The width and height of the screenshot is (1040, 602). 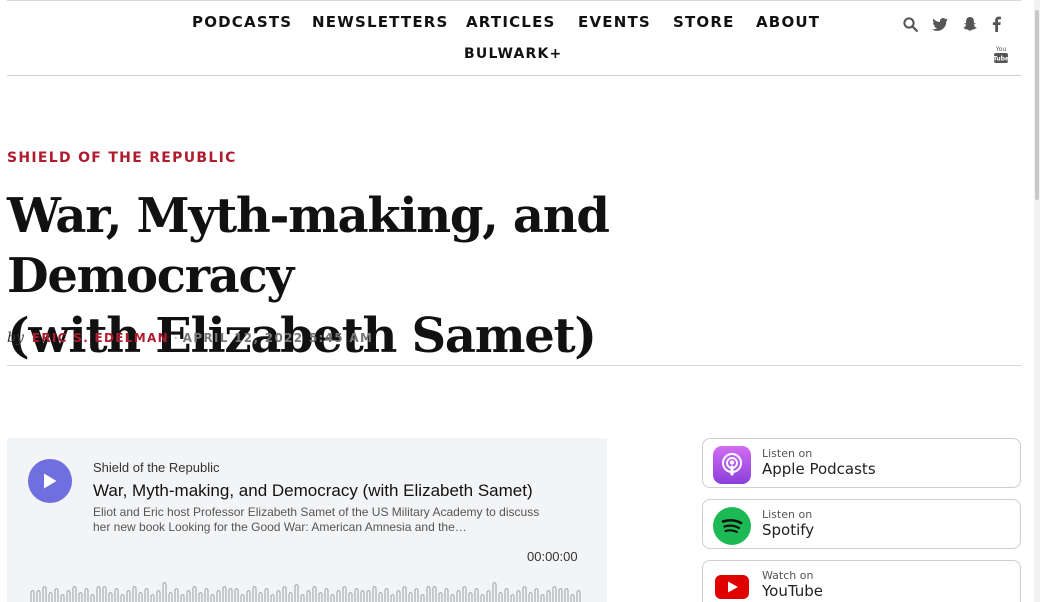 I want to click on byline-prefix: by, so click(x=15, y=338).